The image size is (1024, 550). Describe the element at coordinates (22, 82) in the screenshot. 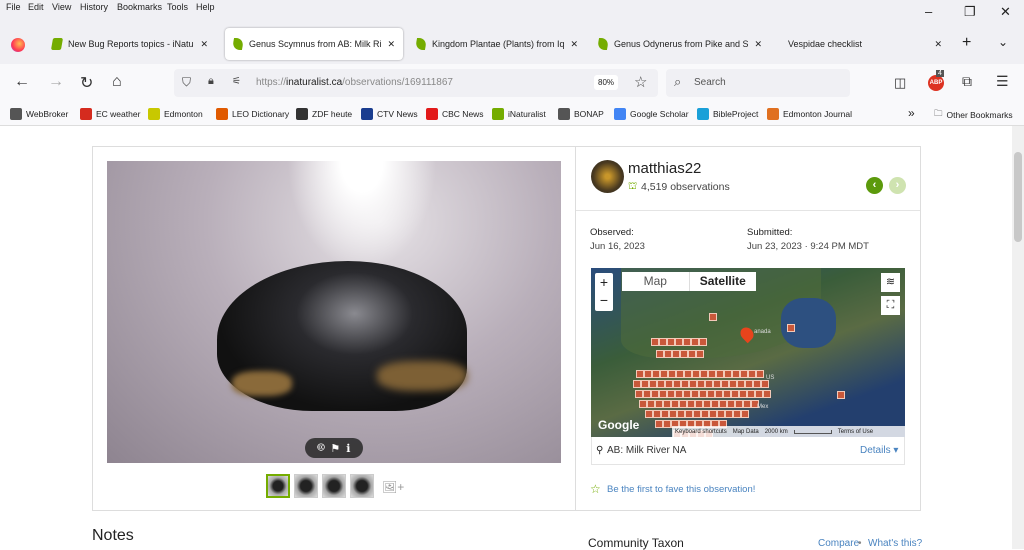

I see `back-button: ←` at that location.